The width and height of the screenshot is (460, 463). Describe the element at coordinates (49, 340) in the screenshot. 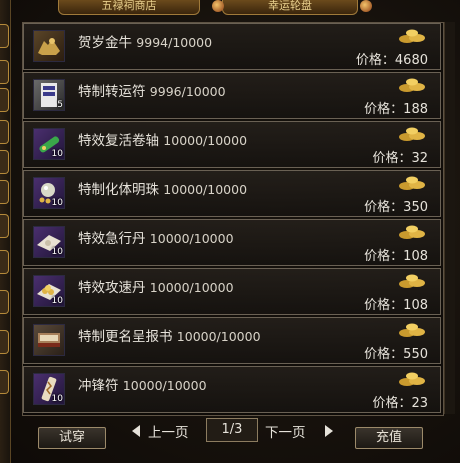

I see `rename-book-icon` at that location.